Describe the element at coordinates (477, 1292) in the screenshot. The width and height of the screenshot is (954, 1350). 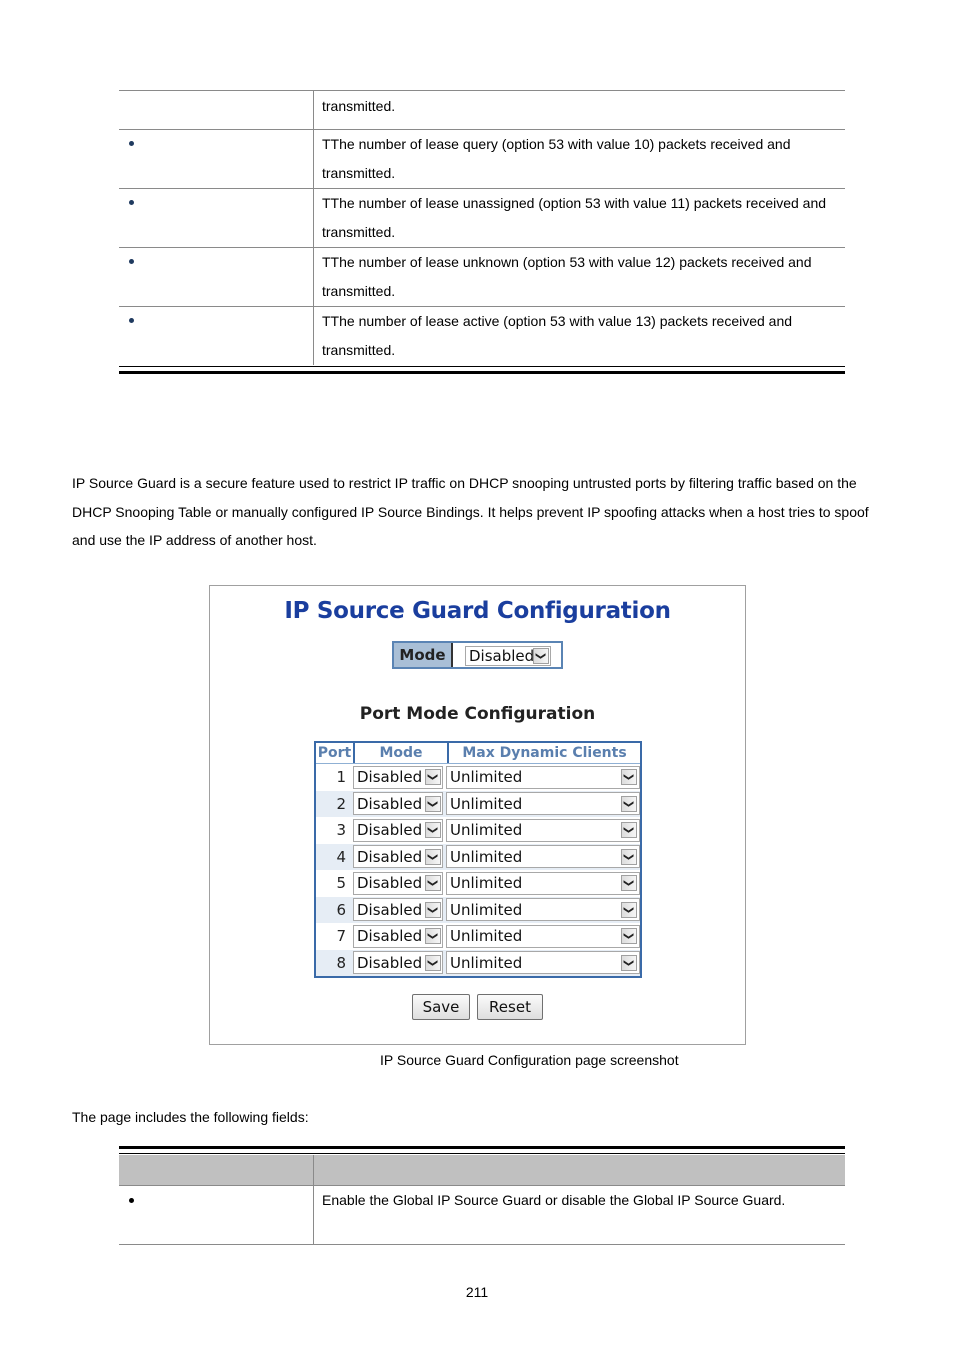
I see `page-number: 211` at that location.